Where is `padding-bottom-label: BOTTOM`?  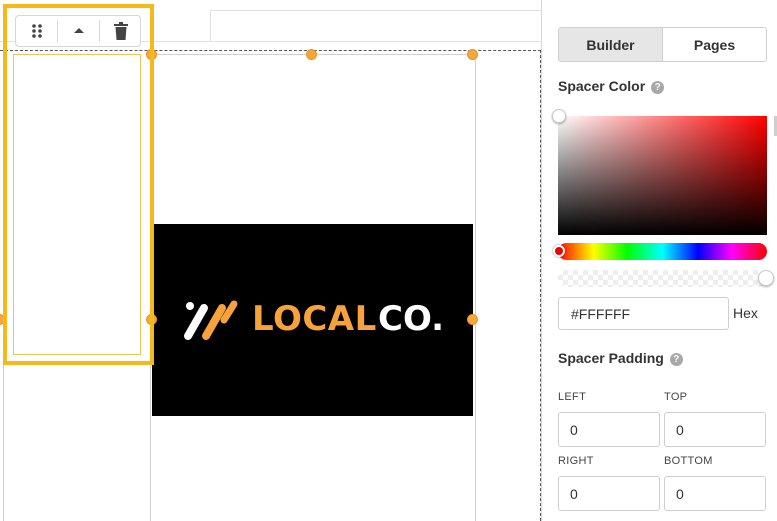 padding-bottom-label: BOTTOM is located at coordinates (688, 461).